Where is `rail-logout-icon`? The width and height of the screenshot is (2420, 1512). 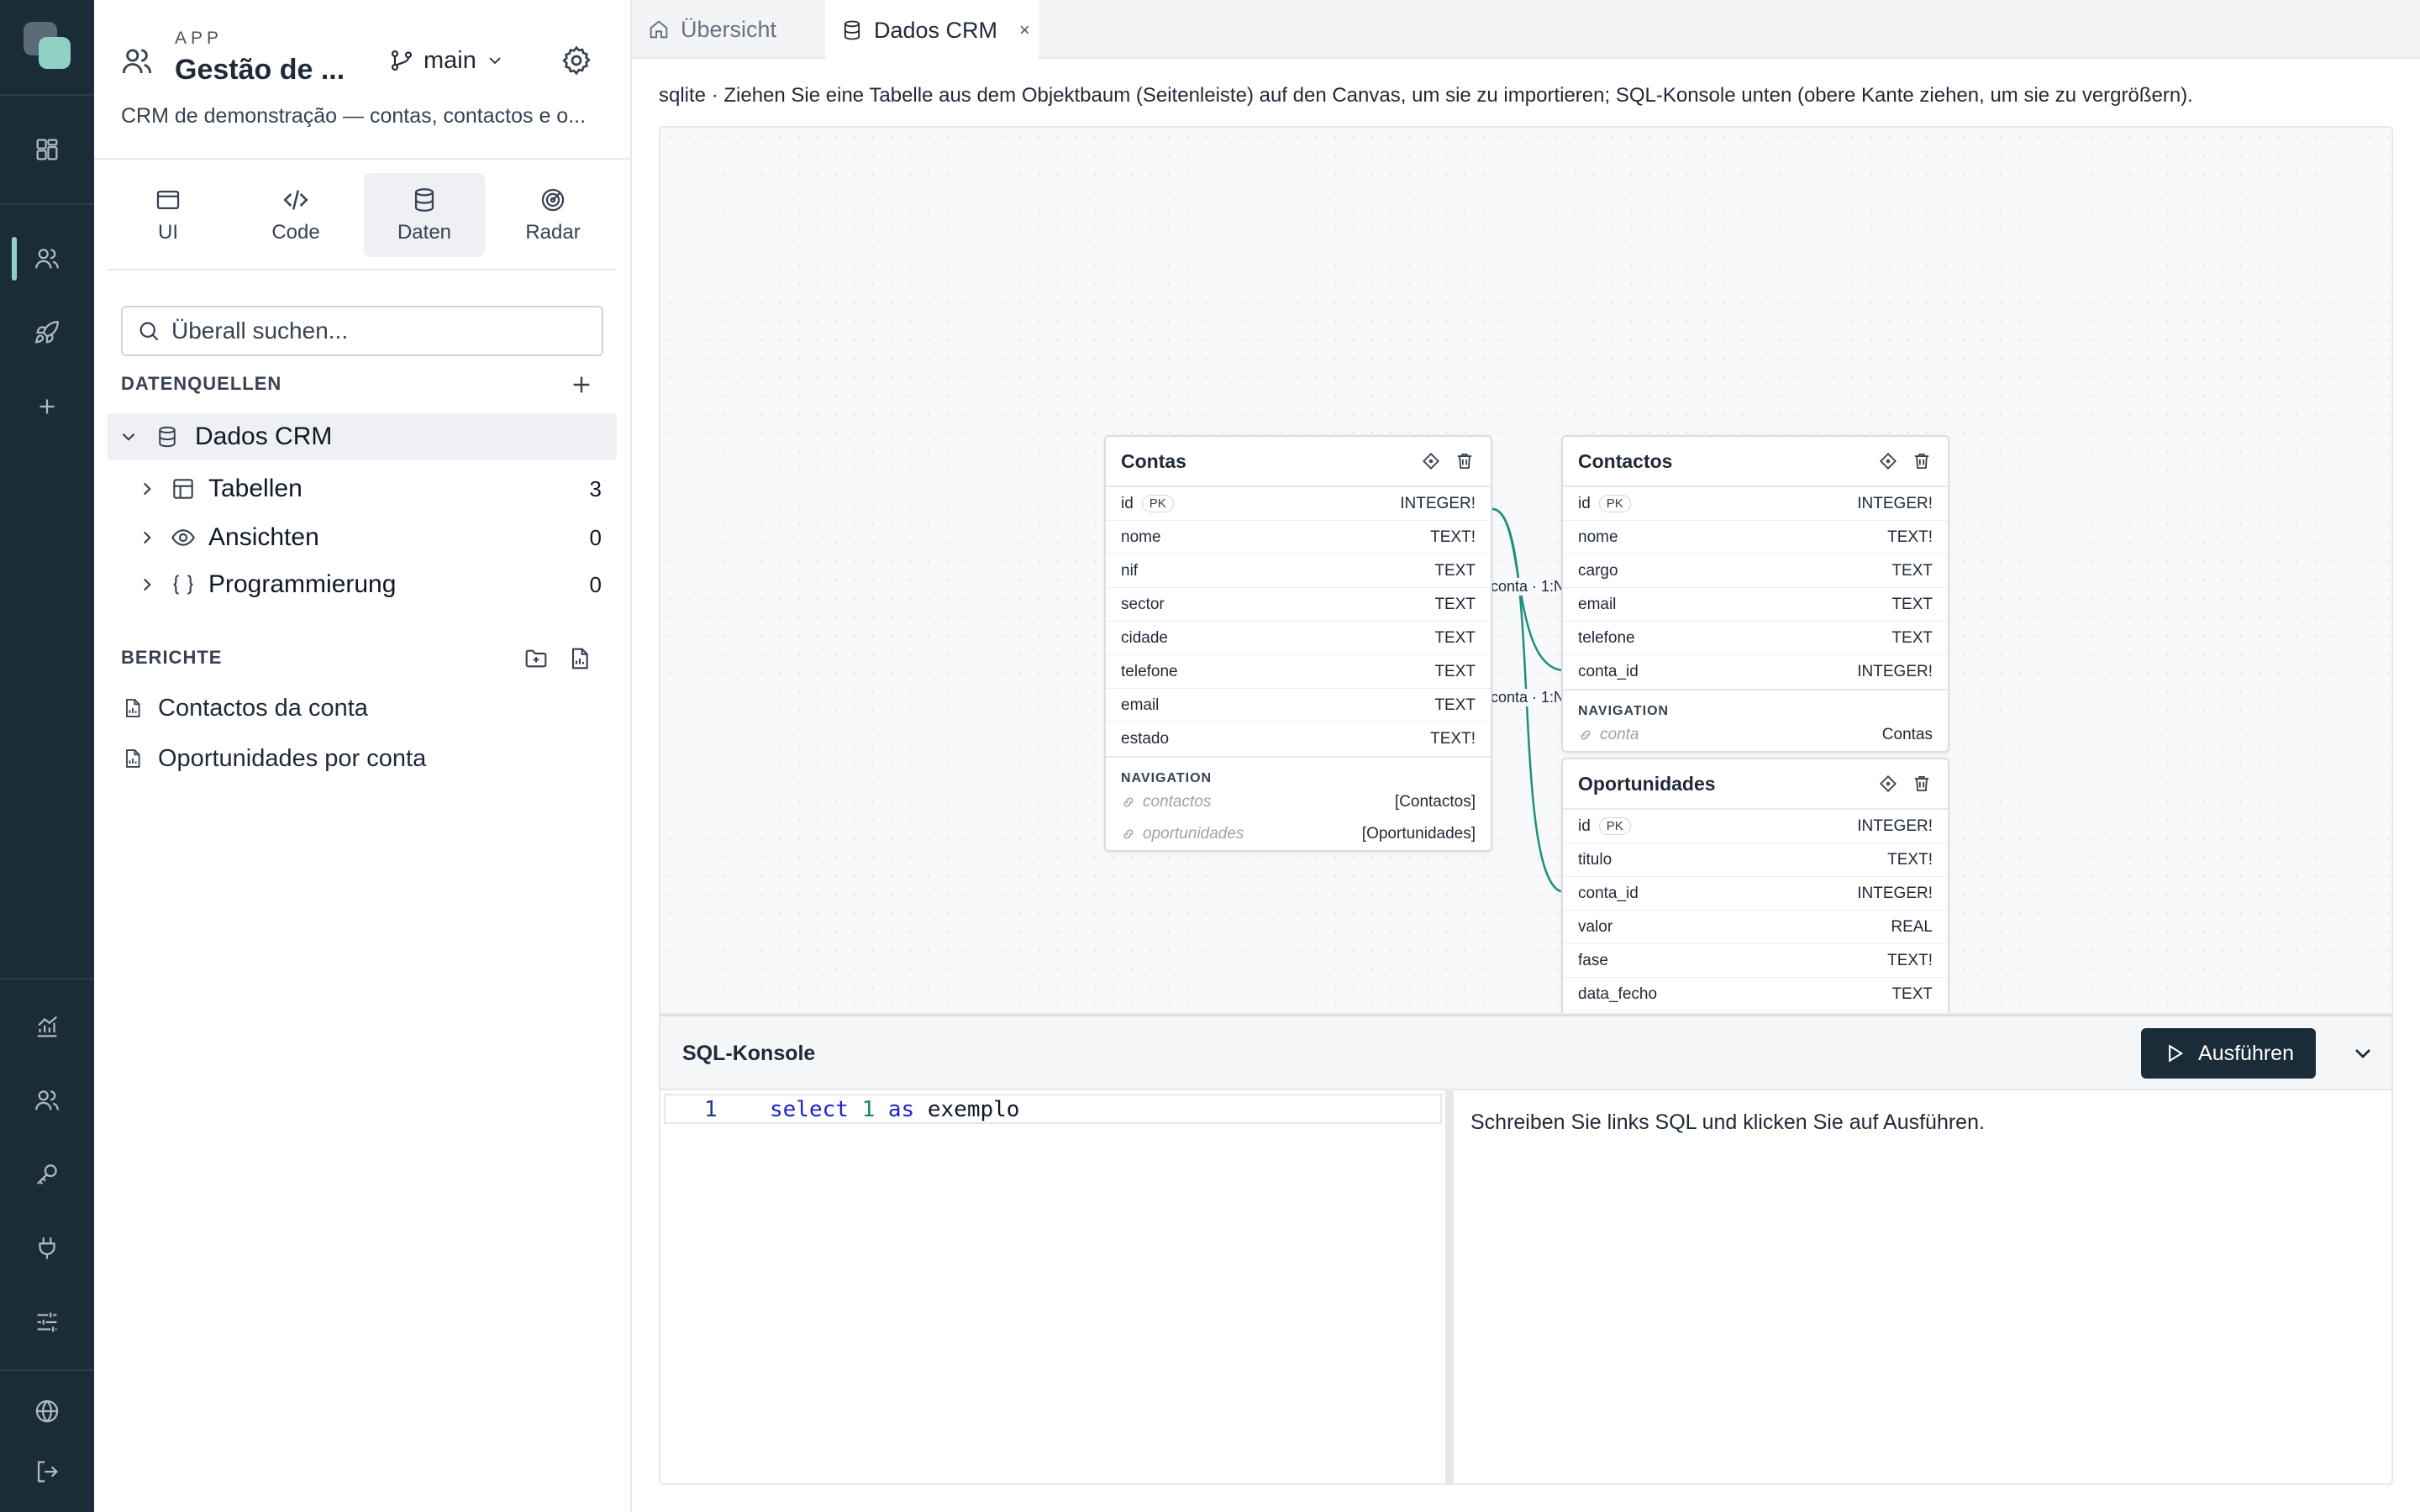 rail-logout-icon is located at coordinates (47, 1471).